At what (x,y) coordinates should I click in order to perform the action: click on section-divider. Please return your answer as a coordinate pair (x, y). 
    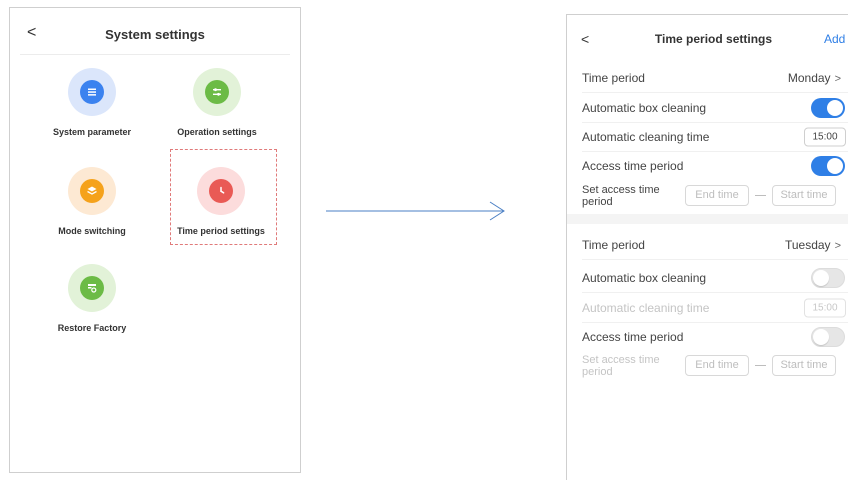
    Looking at the image, I should click on (707, 219).